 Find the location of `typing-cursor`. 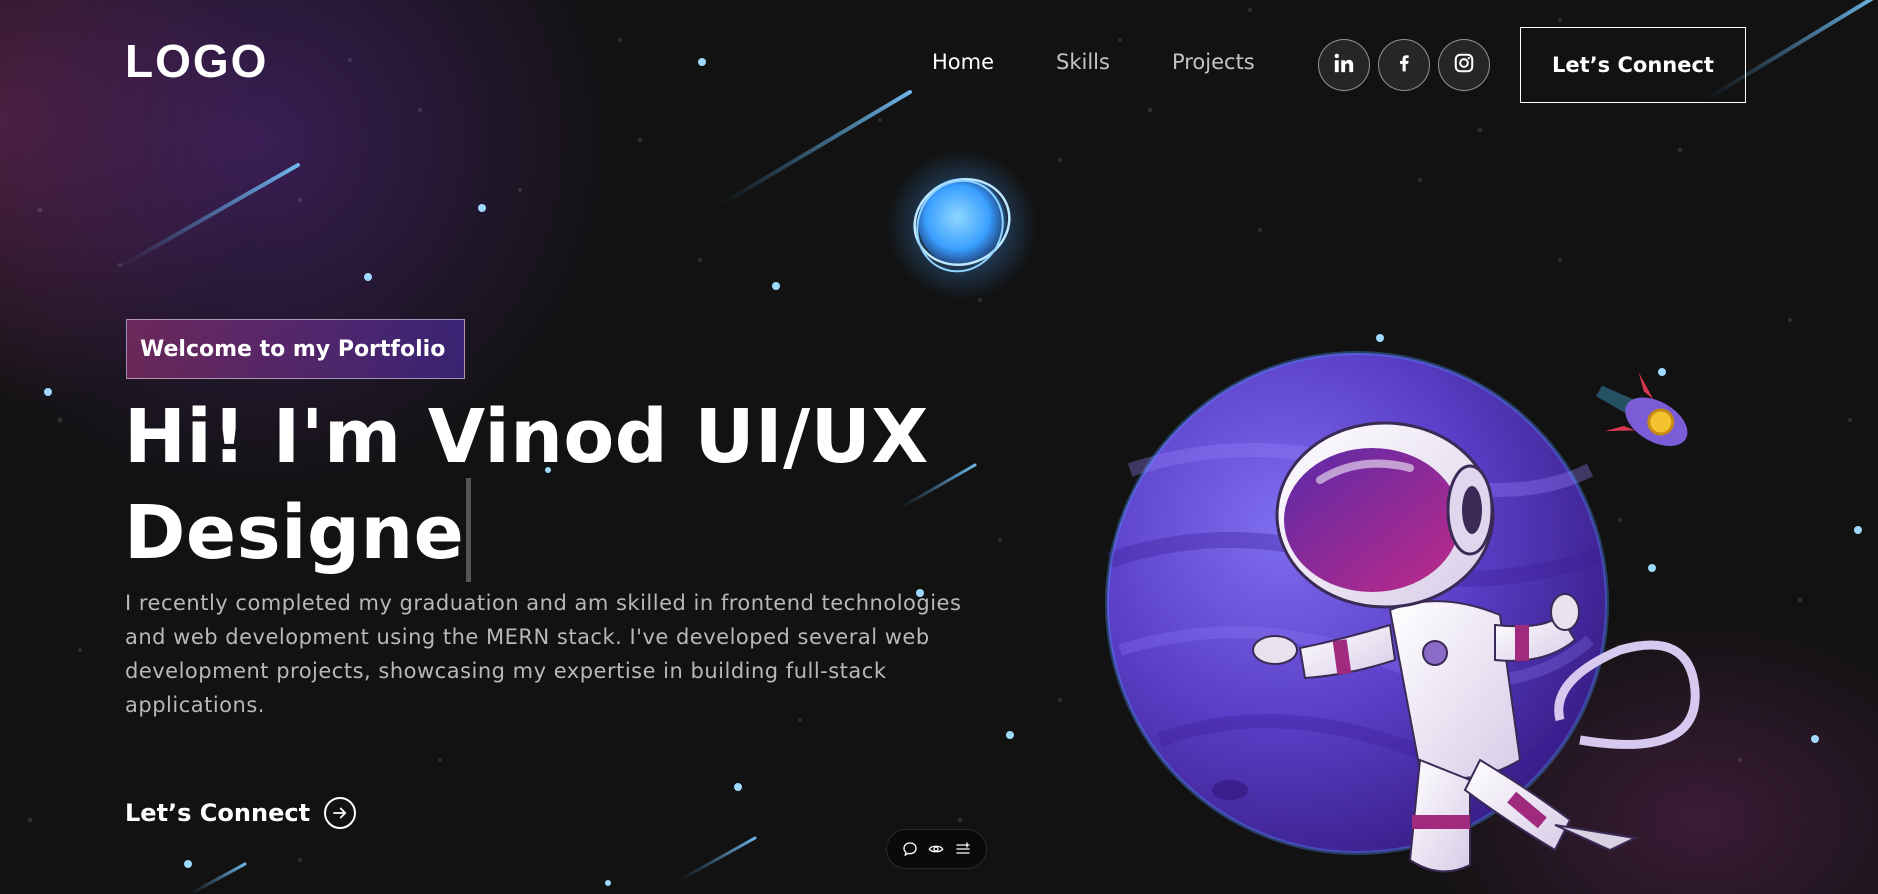

typing-cursor is located at coordinates (469, 530).